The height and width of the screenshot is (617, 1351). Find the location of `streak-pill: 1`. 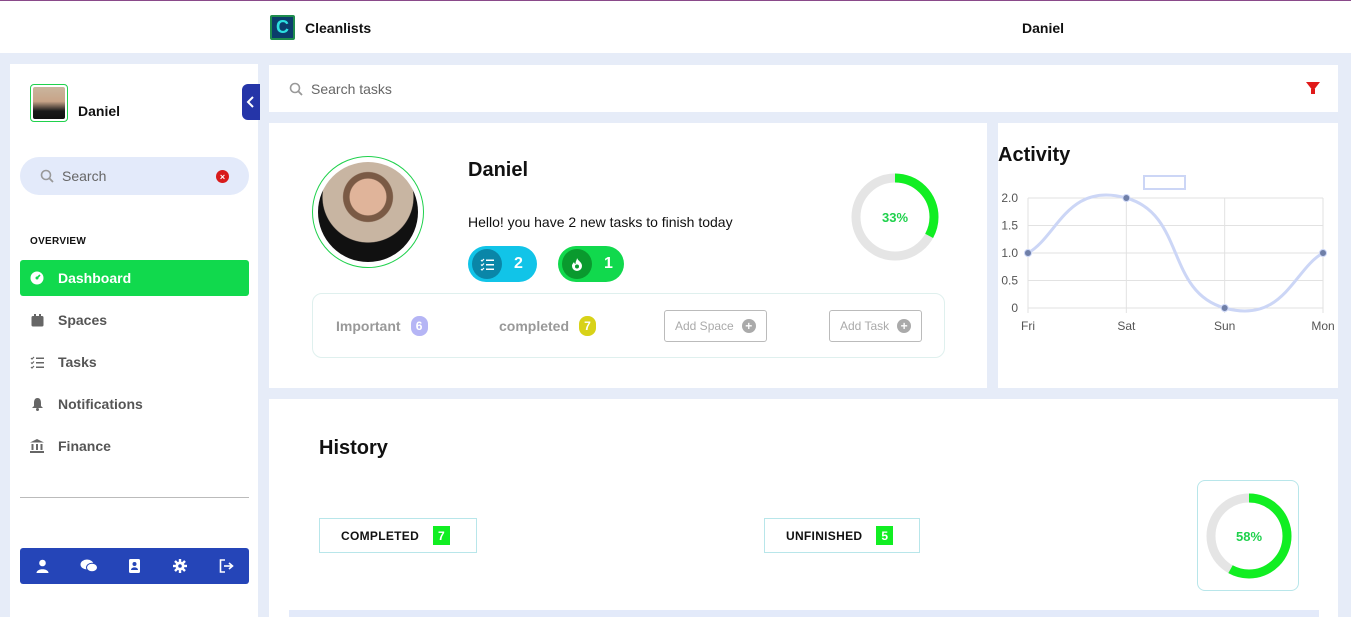

streak-pill: 1 is located at coordinates (591, 264).